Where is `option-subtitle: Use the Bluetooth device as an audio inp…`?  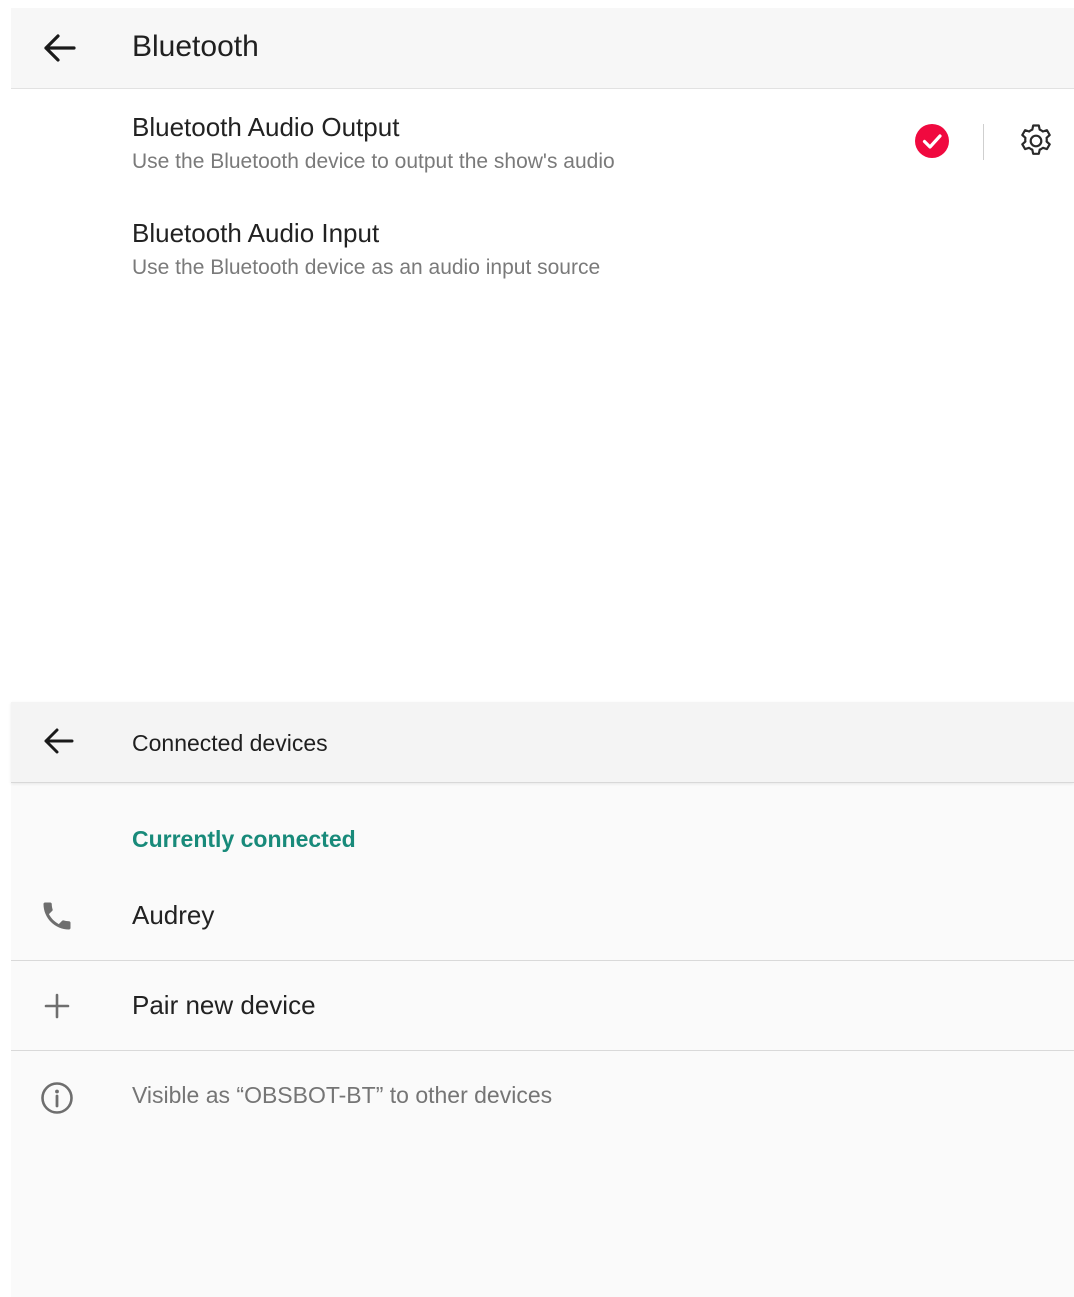 option-subtitle: Use the Bluetooth device as an audio inp… is located at coordinates (366, 267).